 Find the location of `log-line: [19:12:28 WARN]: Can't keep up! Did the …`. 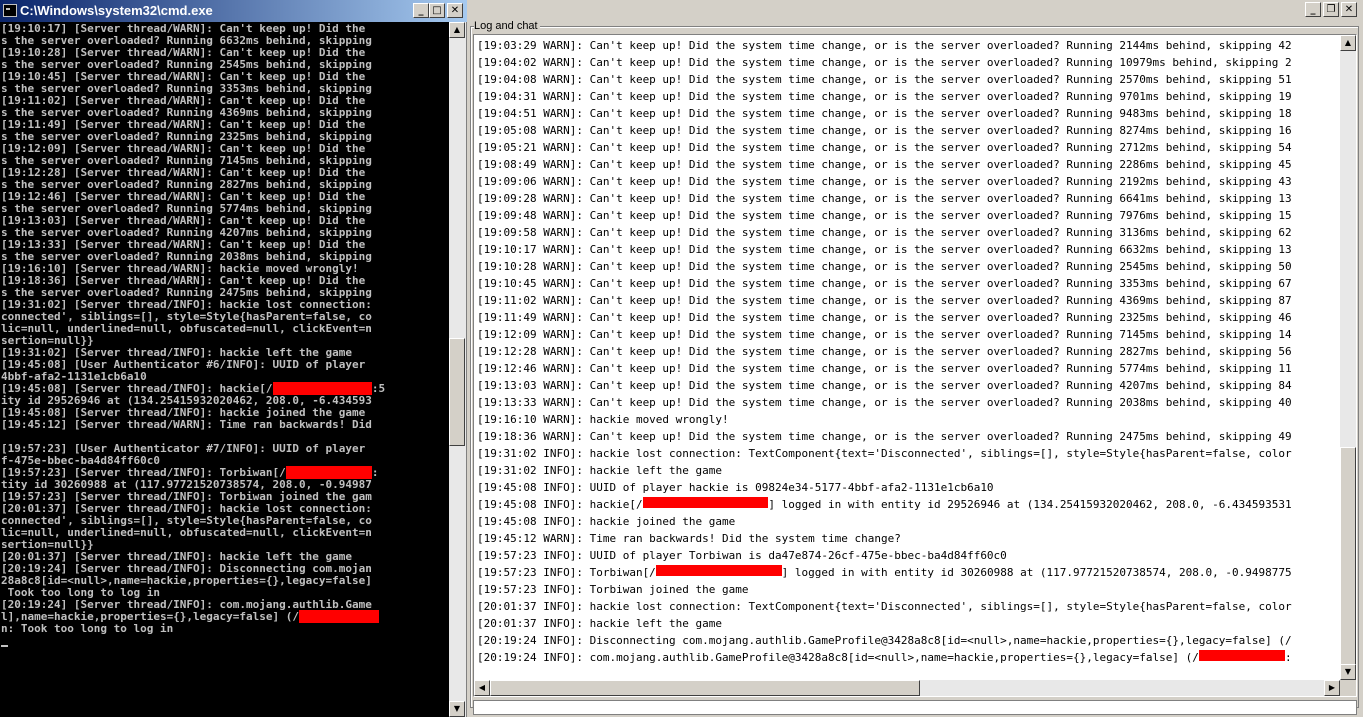

log-line: [19:12:28 WARN]: Can't keep up! Did the … is located at coordinates (884, 351).